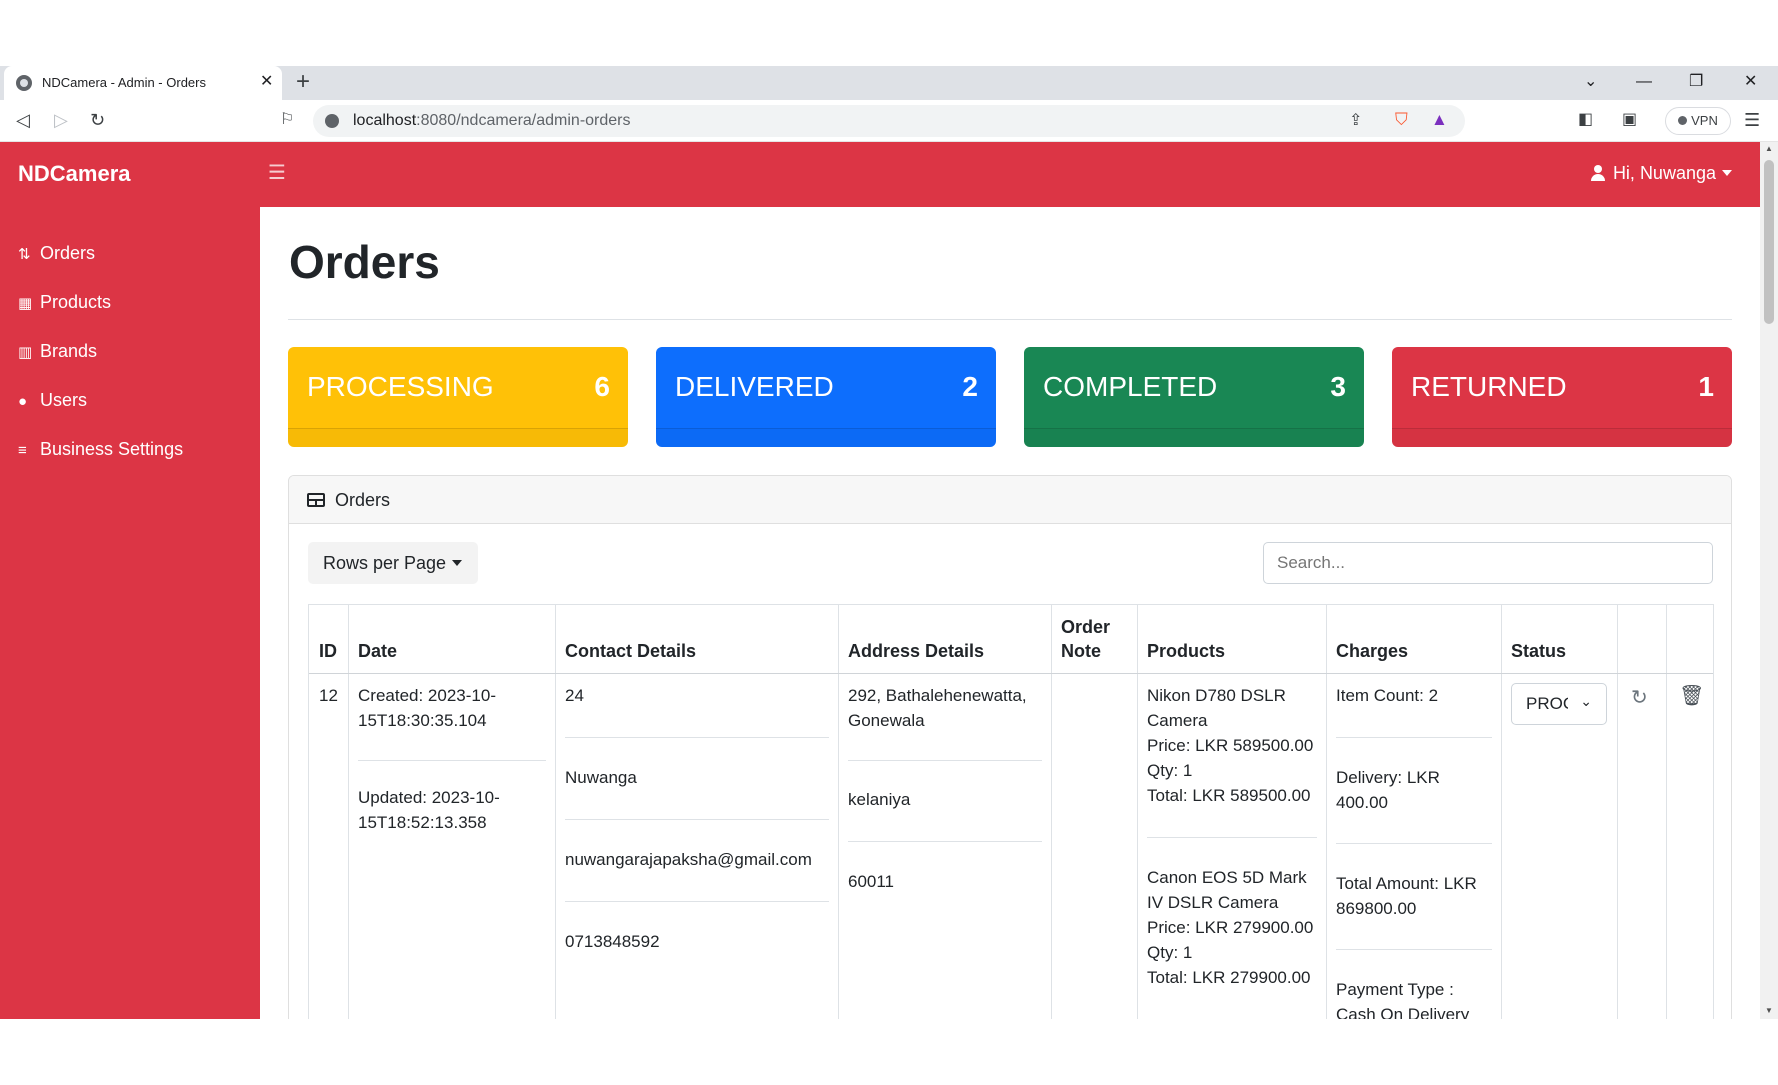 The height and width of the screenshot is (1085, 1778). Describe the element at coordinates (385, 120) in the screenshot. I see `url-host: localhost` at that location.